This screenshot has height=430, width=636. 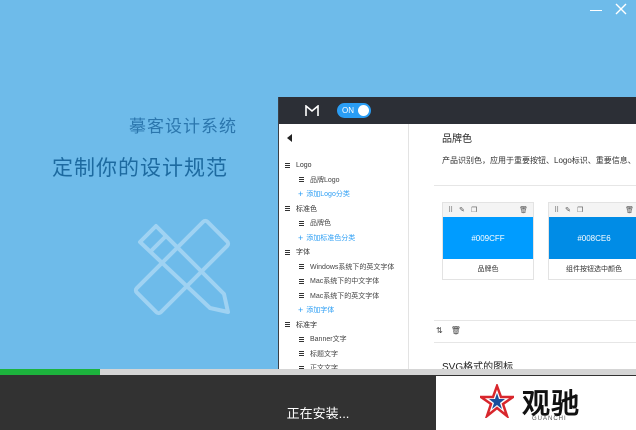 What do you see at coordinates (306, 325) in the screenshot?
I see `sidebar-item-label: 标准字` at bounding box center [306, 325].